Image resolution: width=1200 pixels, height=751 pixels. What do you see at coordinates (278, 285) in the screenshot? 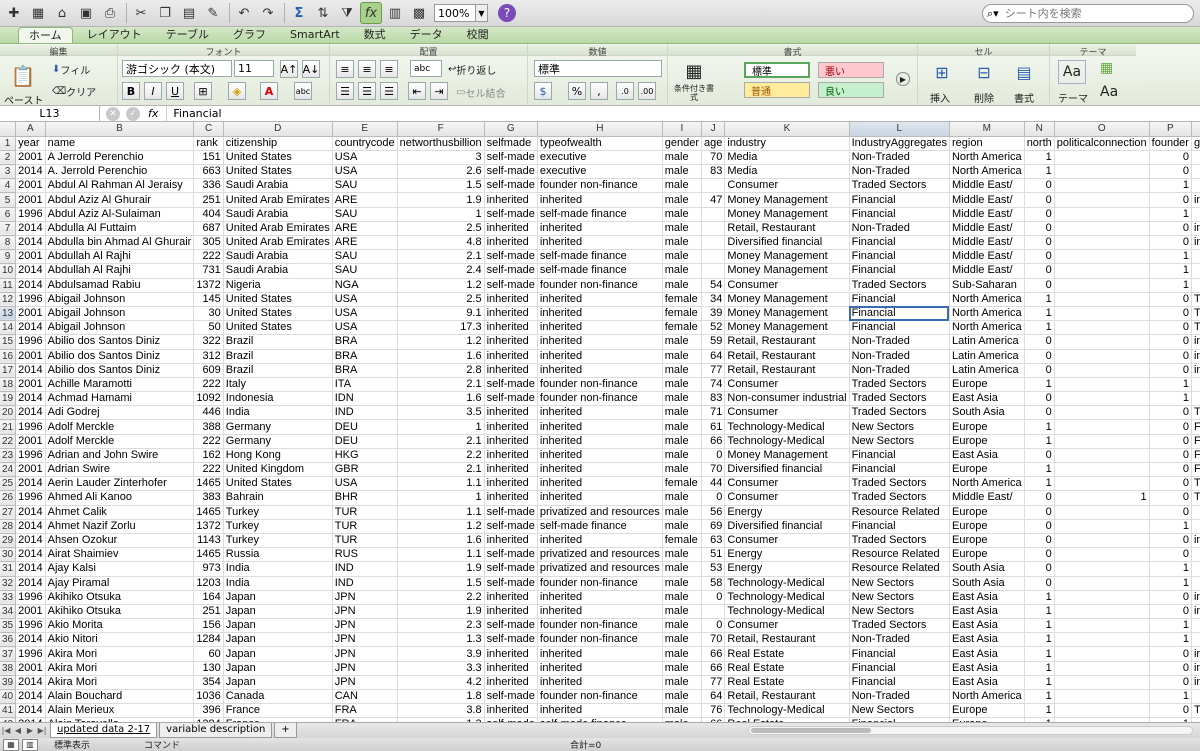
I see `cell: Nigeria` at bounding box center [278, 285].